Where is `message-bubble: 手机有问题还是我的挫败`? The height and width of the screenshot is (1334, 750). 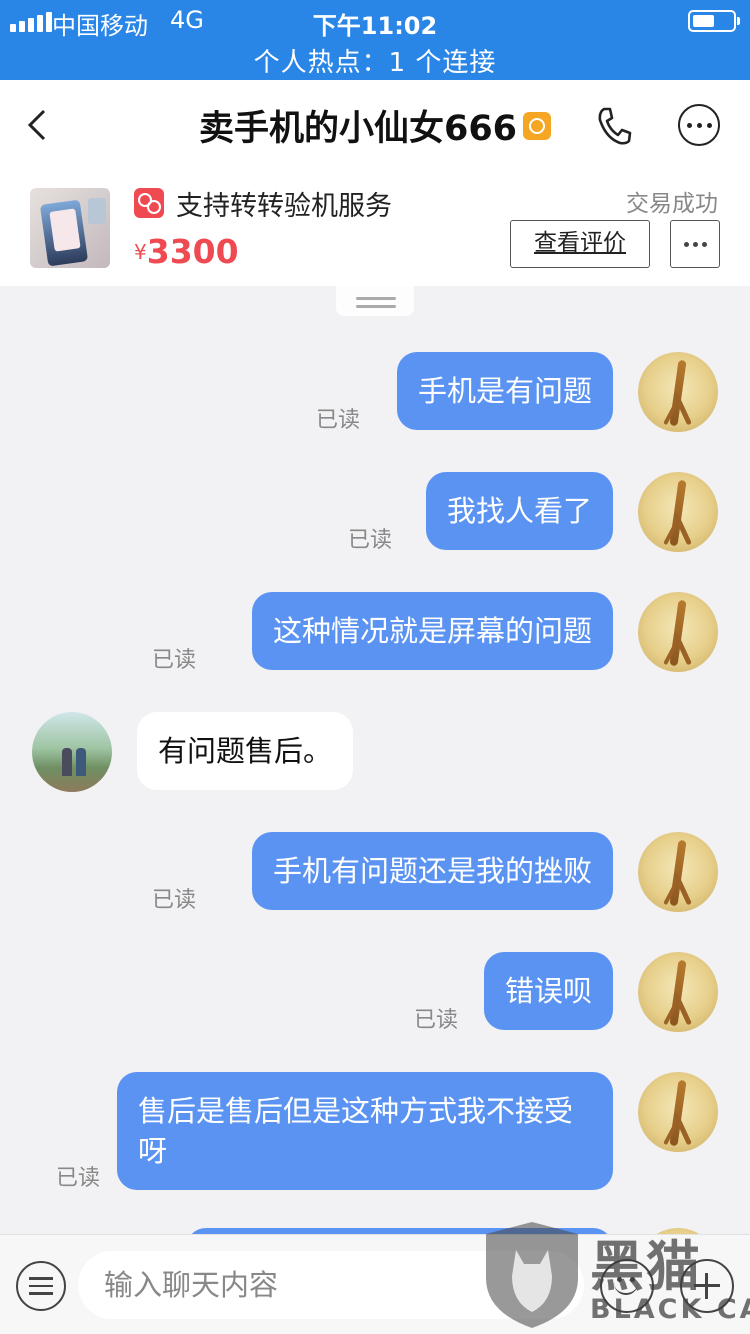
message-bubble: 手机有问题还是我的挫败 is located at coordinates (432, 871).